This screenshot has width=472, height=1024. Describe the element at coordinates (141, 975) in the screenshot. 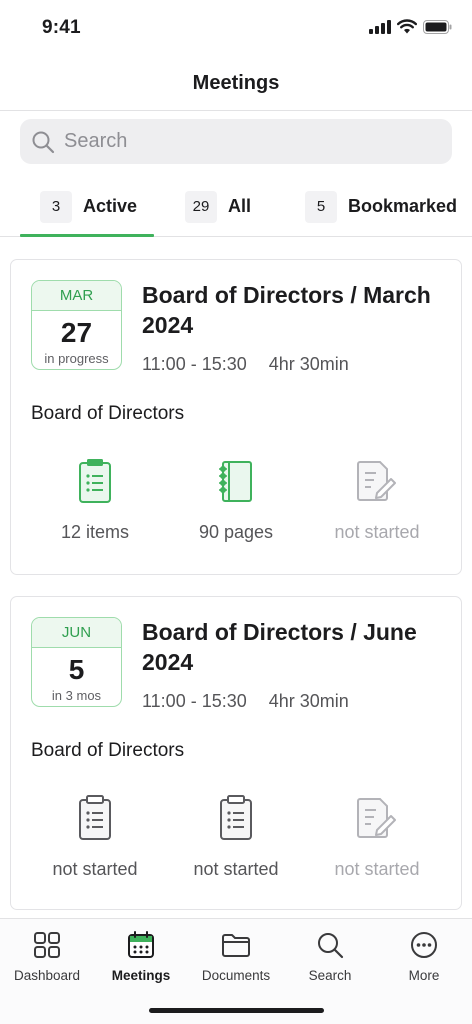

I see `nav-label: Meetings` at that location.